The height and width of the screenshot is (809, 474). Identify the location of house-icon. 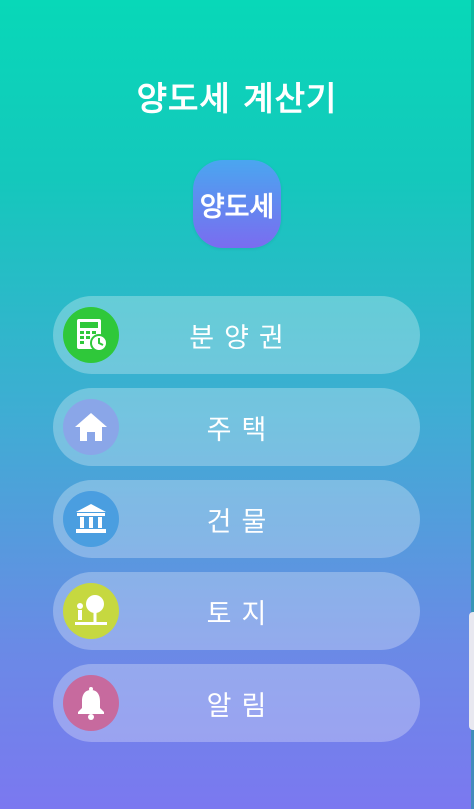
(91, 427).